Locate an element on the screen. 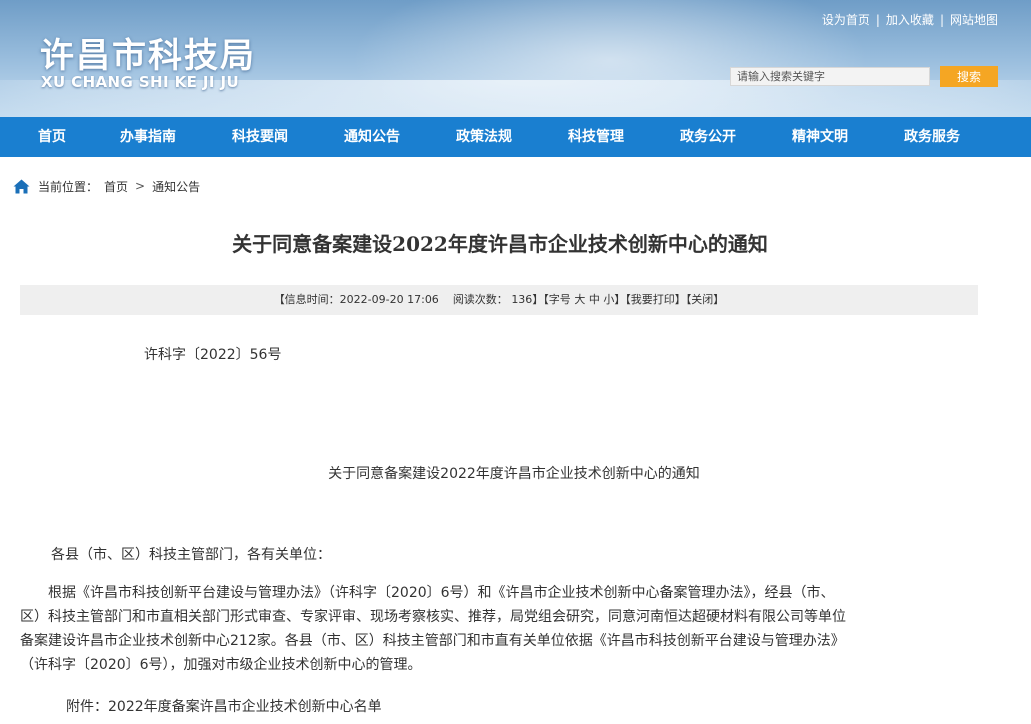  nav-item-civilization: 精神文明 is located at coordinates (820, 137).